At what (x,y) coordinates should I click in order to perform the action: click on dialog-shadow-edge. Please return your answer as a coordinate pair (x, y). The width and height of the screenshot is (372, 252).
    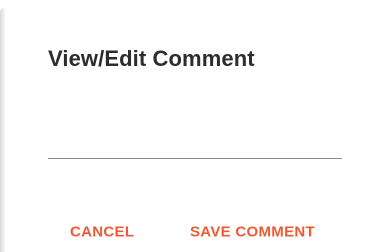
    Looking at the image, I should click on (3, 130).